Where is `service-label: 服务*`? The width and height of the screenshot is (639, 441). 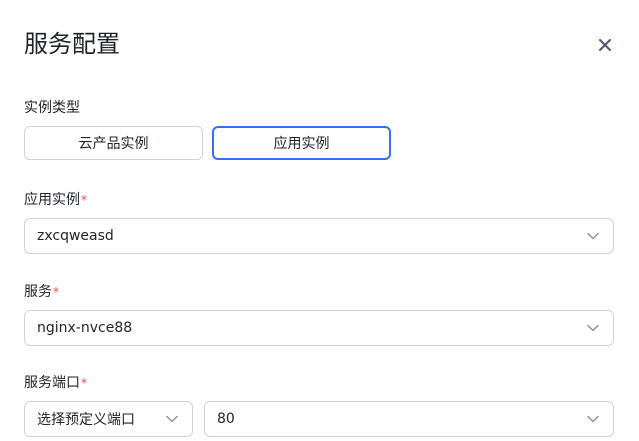 service-label: 服务* is located at coordinates (41, 292).